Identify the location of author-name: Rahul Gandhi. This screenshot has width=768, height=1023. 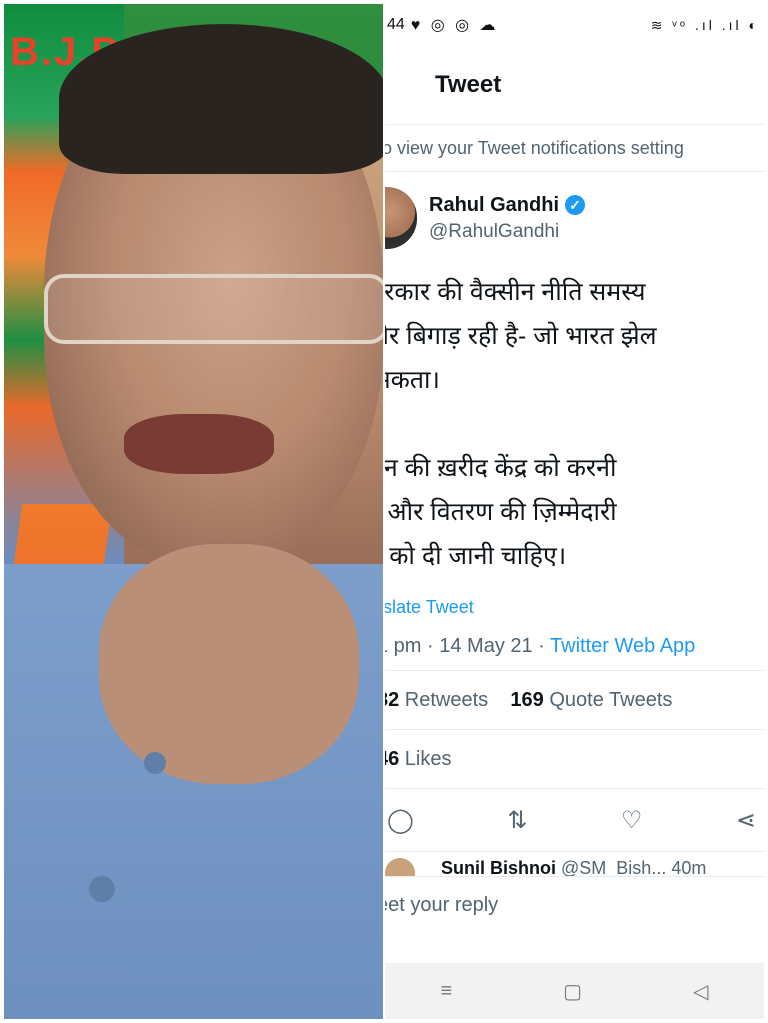
(494, 204).